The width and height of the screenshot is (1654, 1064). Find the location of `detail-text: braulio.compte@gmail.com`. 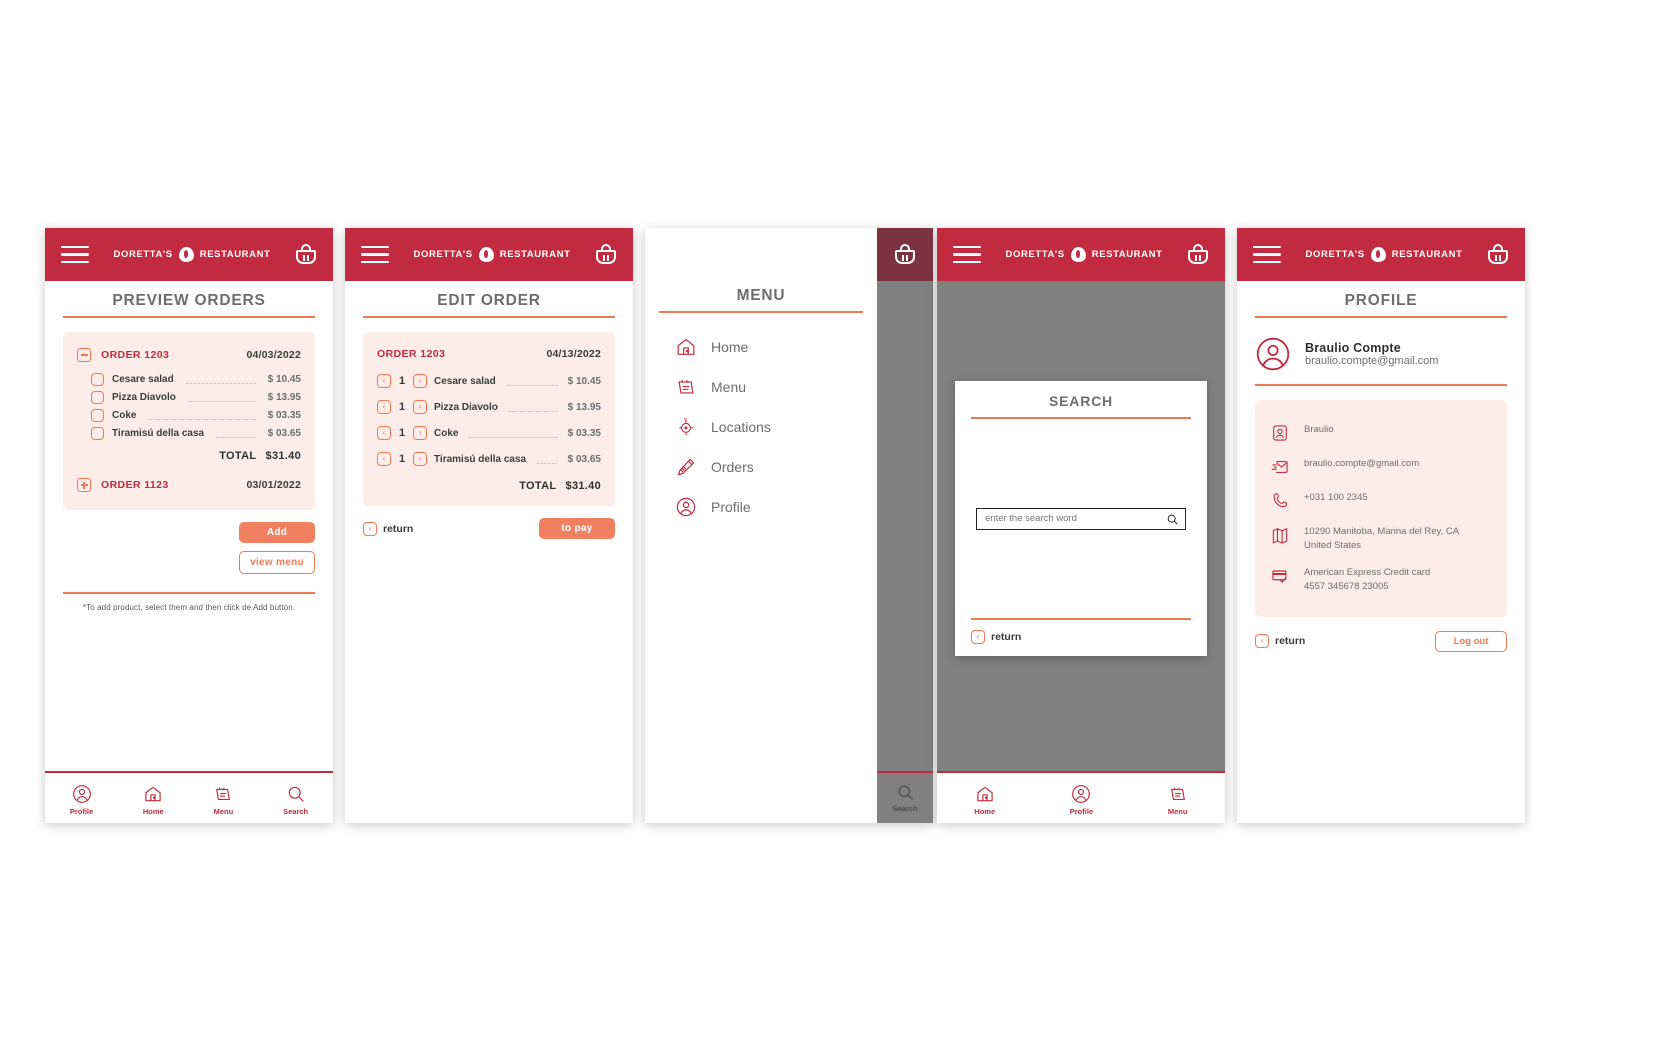

detail-text: braulio.compte@gmail.com is located at coordinates (1362, 463).